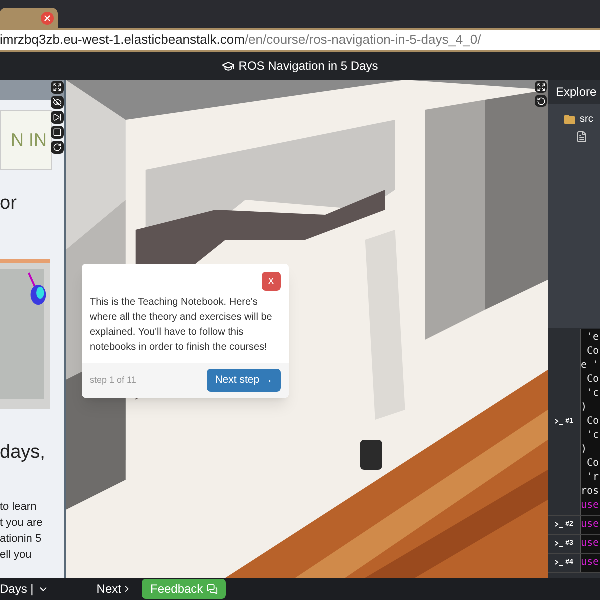 This screenshot has height=600, width=600. What do you see at coordinates (244, 380) in the screenshot?
I see `next-step-button: Next step →` at bounding box center [244, 380].